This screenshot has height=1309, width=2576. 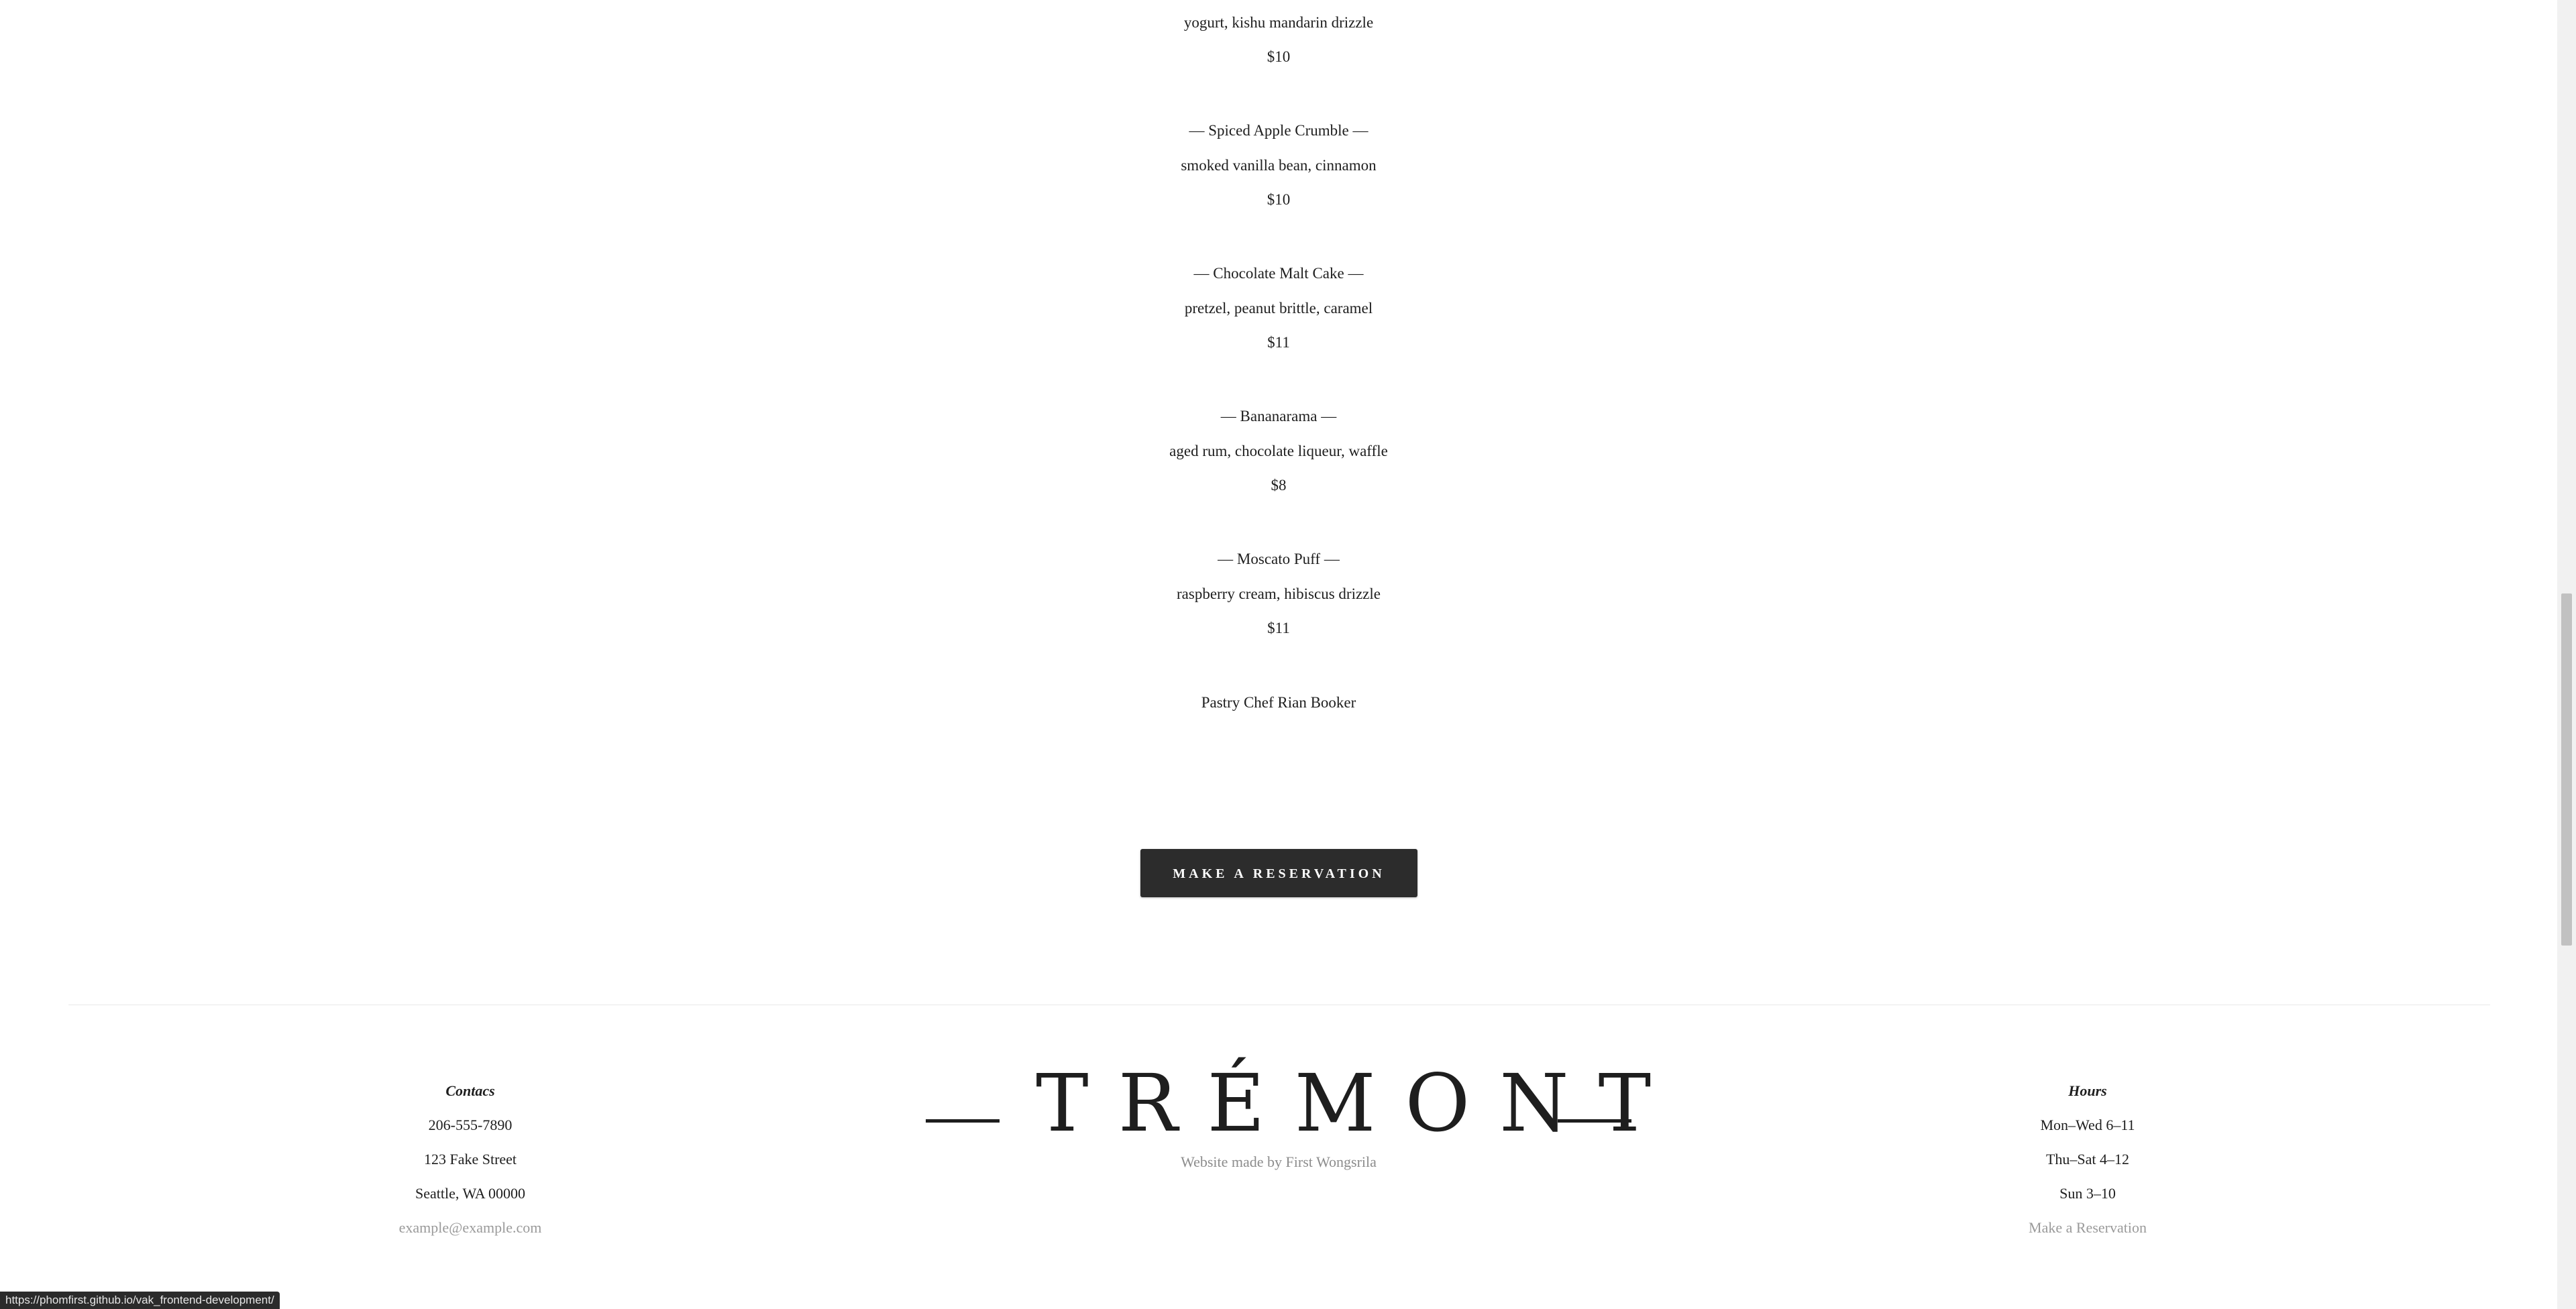 I want to click on hours-line: Sun 3–10, so click(x=2087, y=1194).